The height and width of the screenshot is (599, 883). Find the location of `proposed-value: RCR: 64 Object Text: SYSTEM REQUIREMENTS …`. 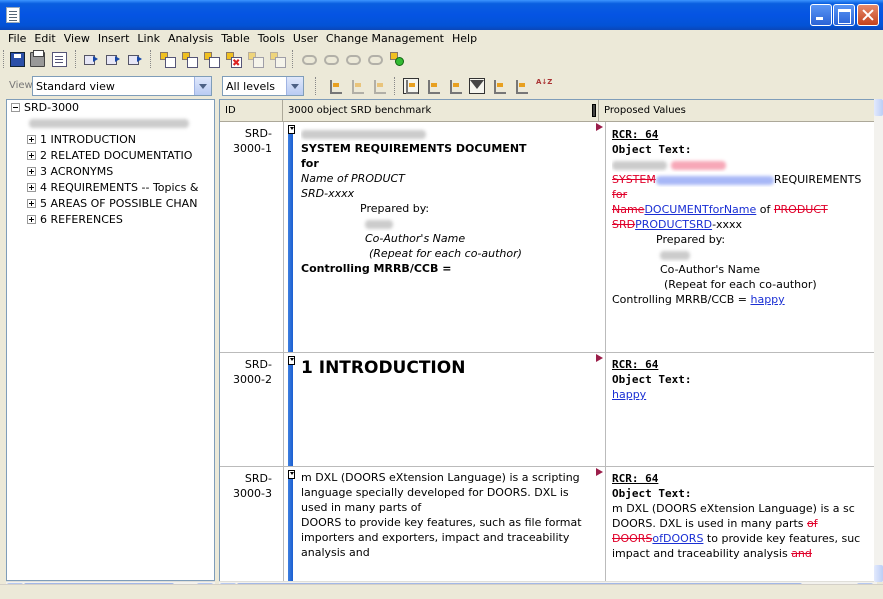

proposed-value: RCR: 64 Object Text: SYSTEM REQUIREMENTS … is located at coordinates (741, 217).